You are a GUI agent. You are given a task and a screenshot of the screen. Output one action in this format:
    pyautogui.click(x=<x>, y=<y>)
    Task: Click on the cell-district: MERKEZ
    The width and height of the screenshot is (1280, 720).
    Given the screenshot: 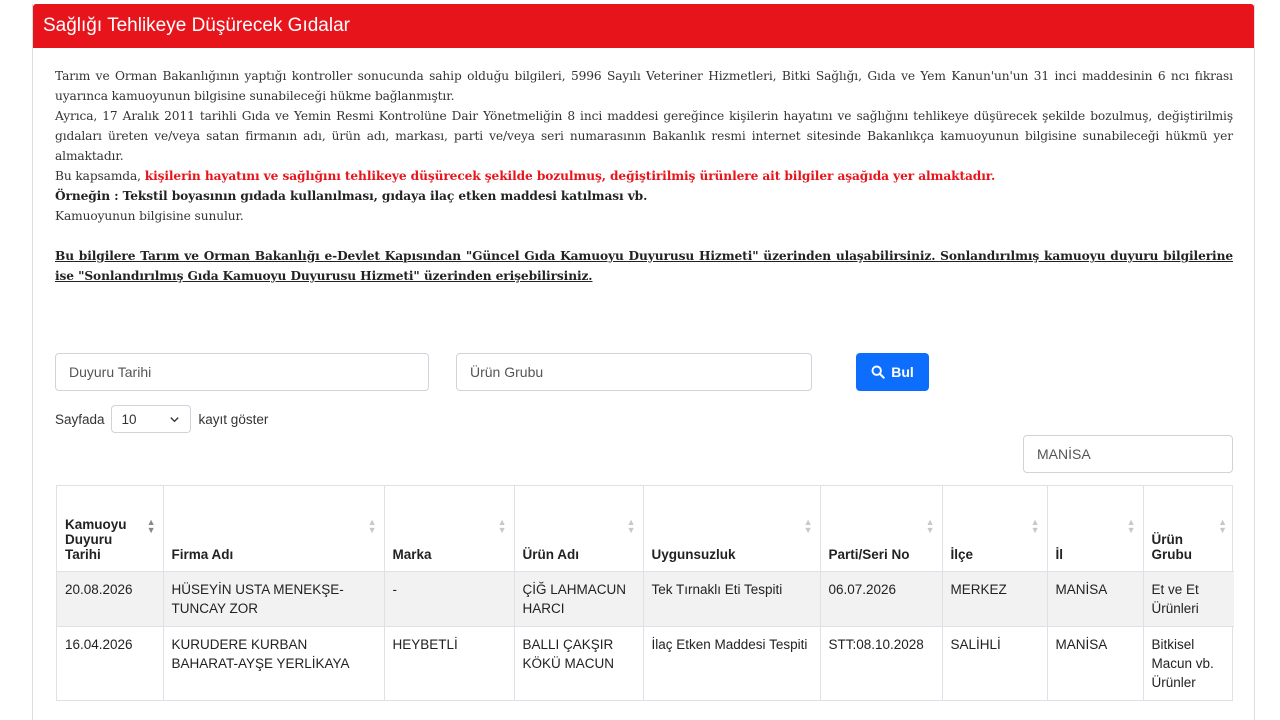 What is the action you would take?
    pyautogui.click(x=995, y=599)
    